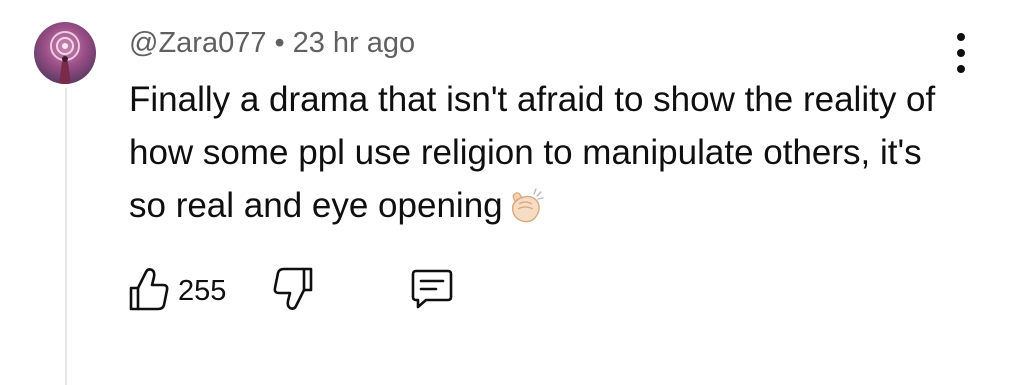 This screenshot has width=1024, height=385. What do you see at coordinates (65, 53) in the screenshot?
I see `avatar` at bounding box center [65, 53].